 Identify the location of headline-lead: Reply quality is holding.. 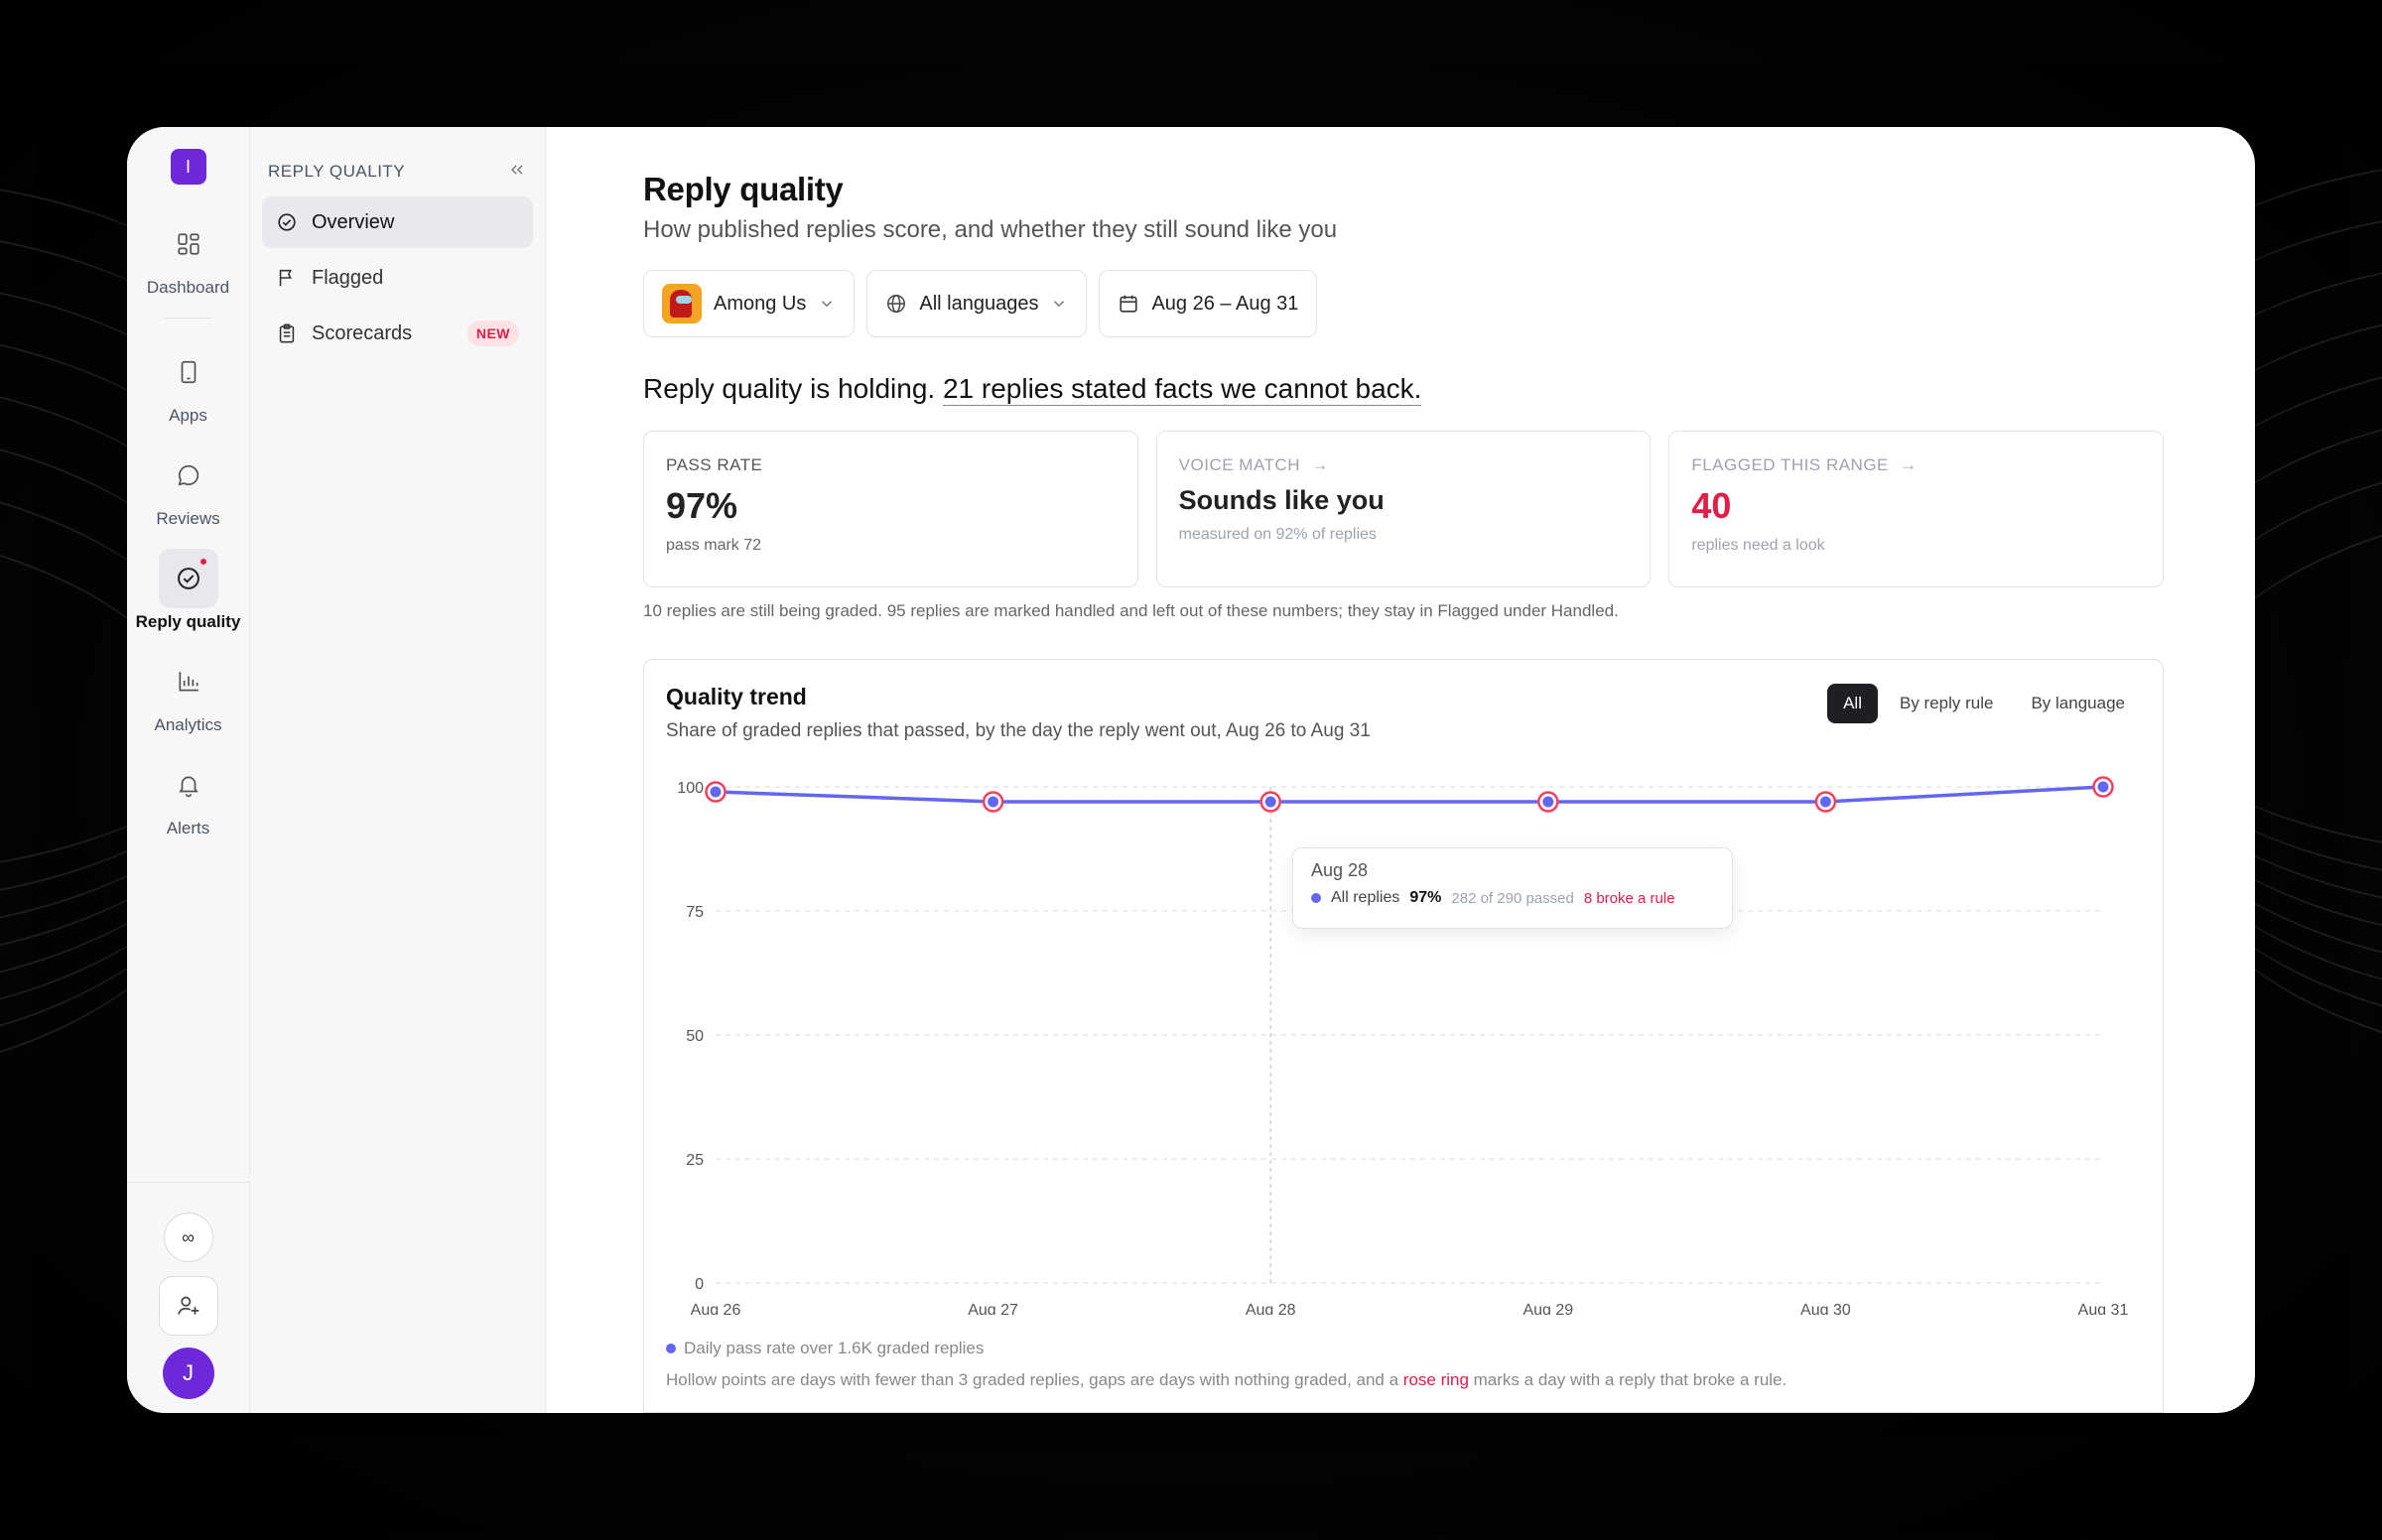
(790, 388).